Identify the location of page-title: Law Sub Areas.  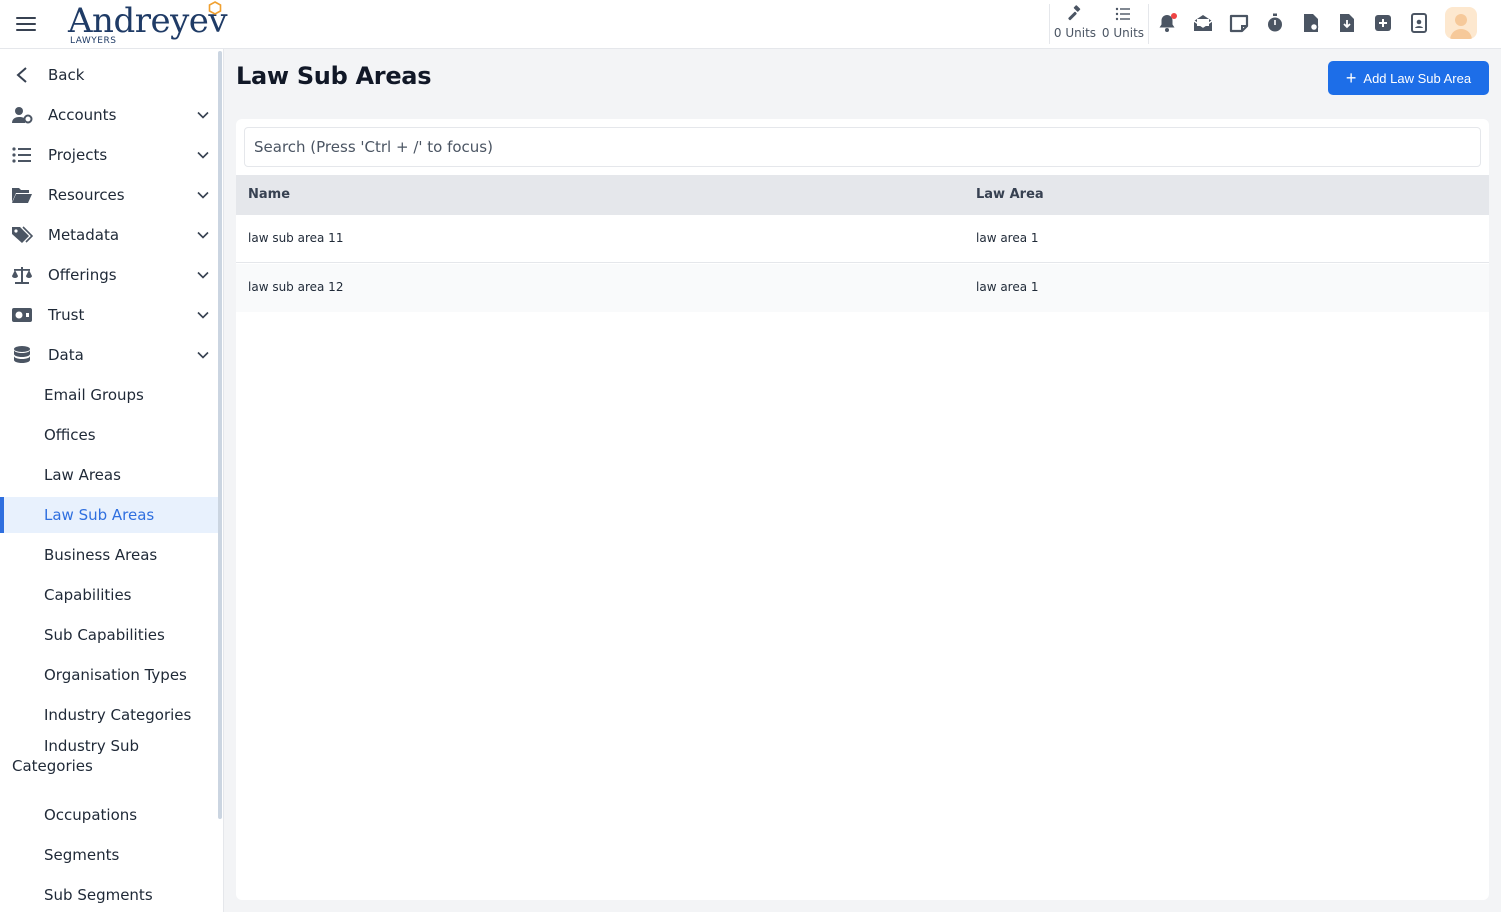
(334, 76).